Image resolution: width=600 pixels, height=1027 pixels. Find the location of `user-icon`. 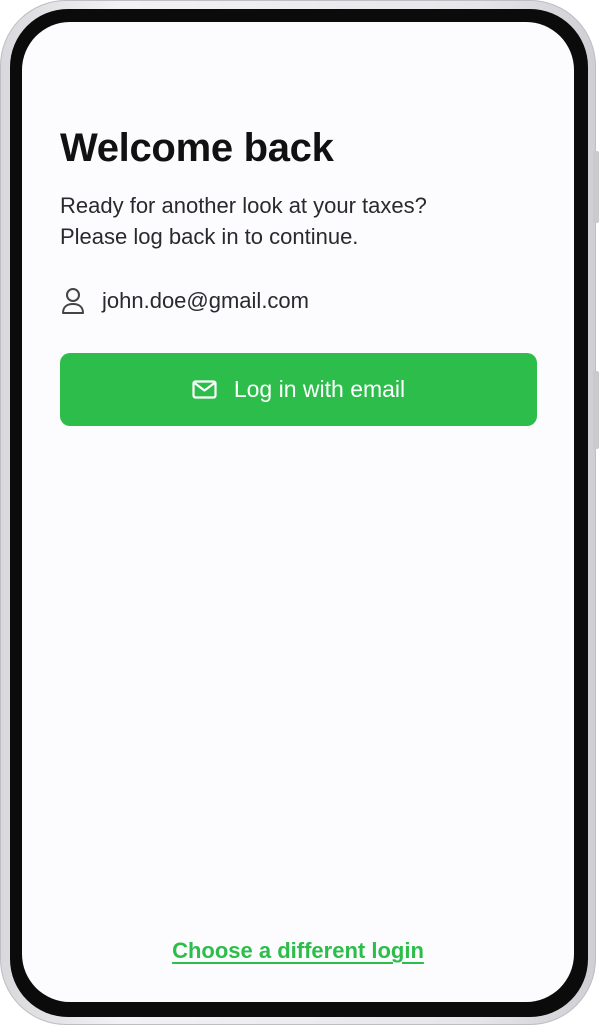

user-icon is located at coordinates (73, 301).